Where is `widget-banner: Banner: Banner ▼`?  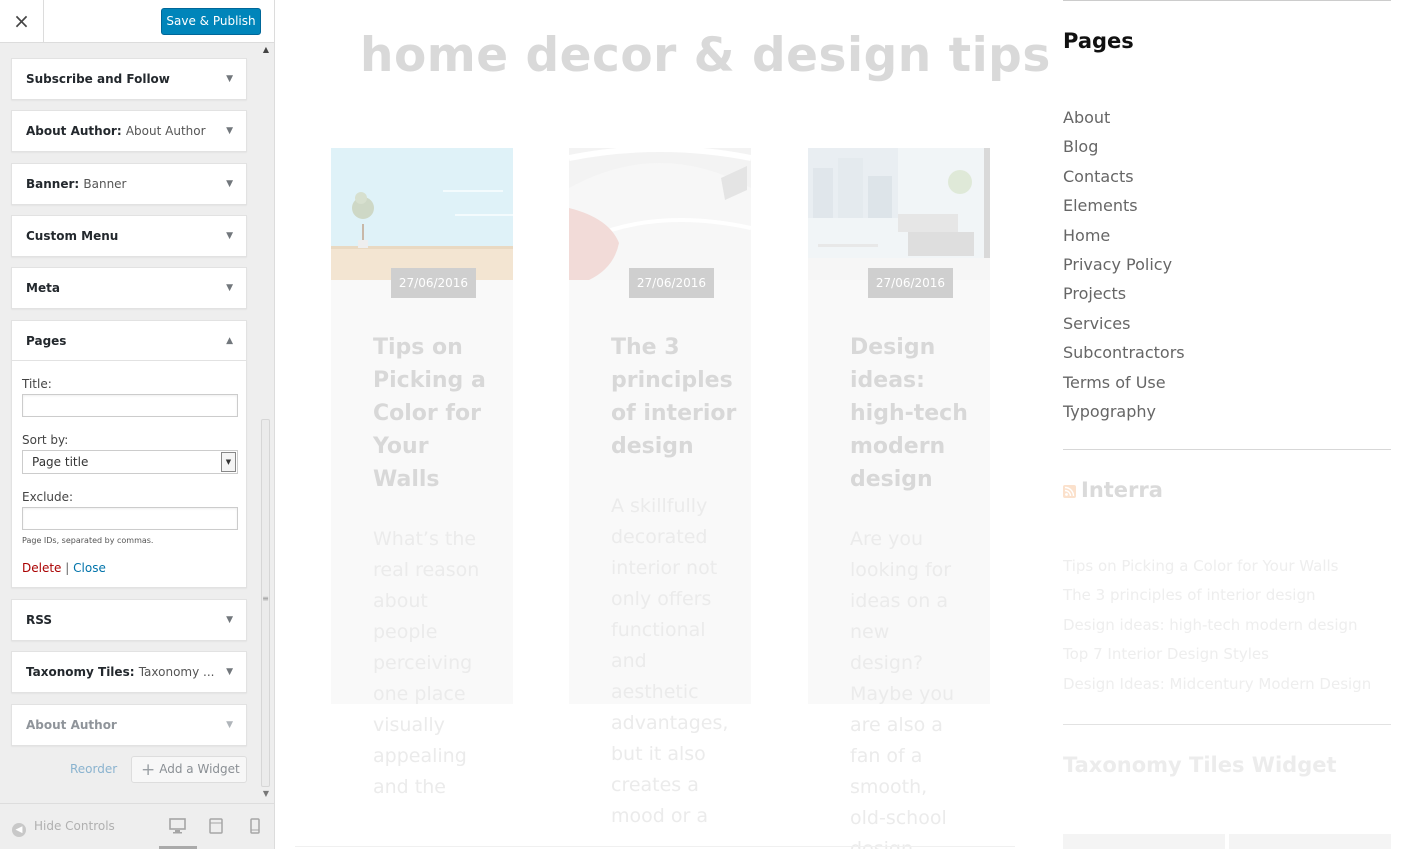 widget-banner: Banner: Banner ▼ is located at coordinates (129, 184).